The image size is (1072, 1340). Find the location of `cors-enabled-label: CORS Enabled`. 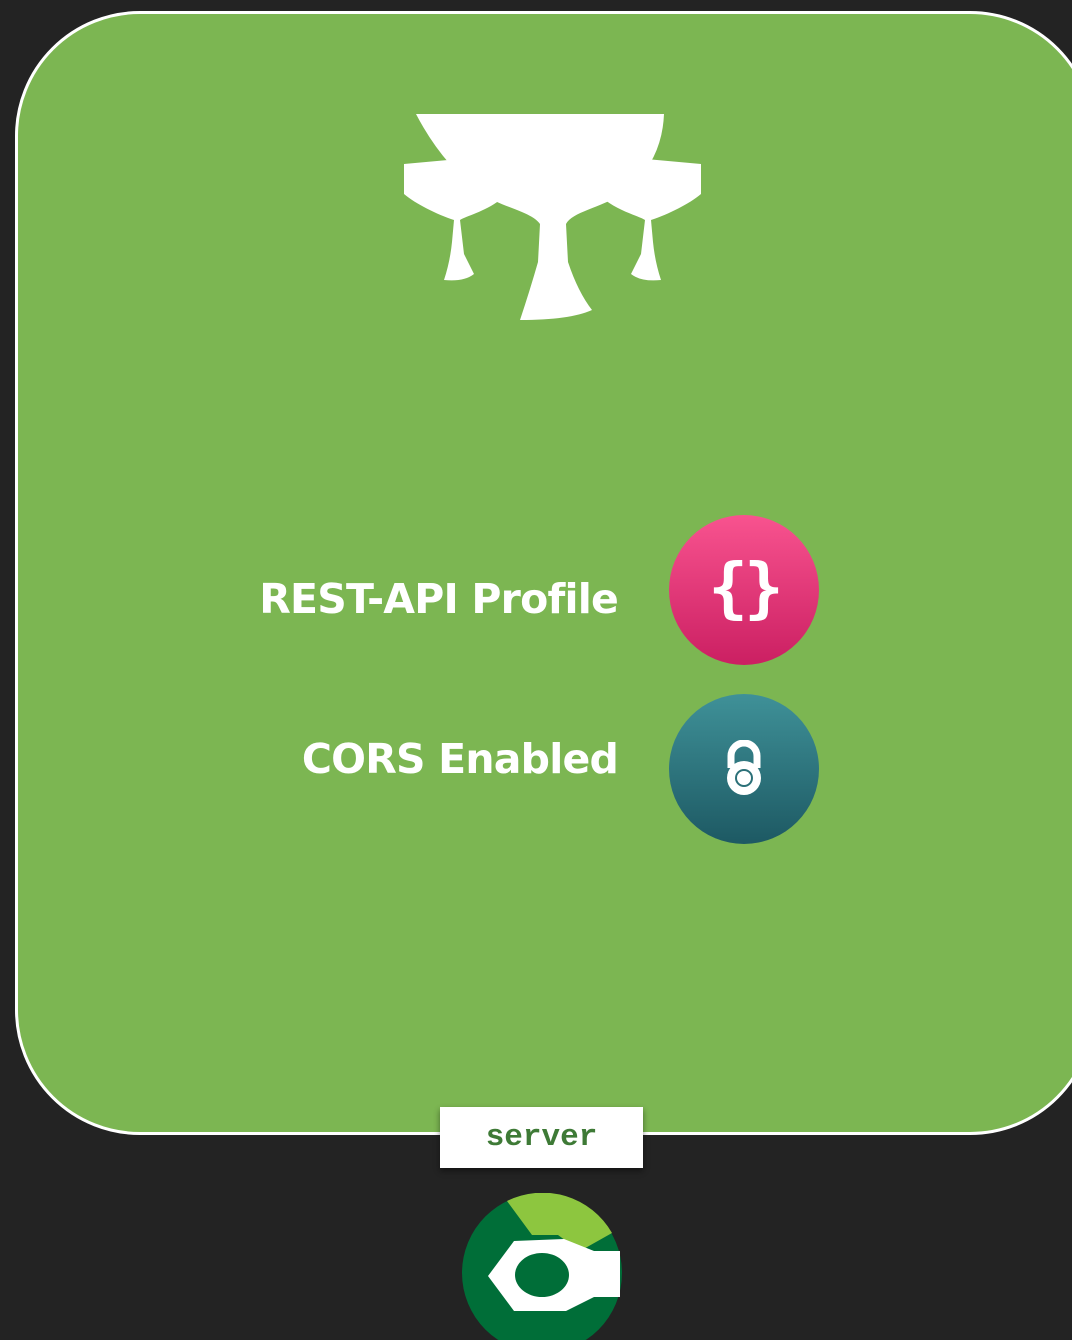

cors-enabled-label: CORS Enabled is located at coordinates (460, 759).